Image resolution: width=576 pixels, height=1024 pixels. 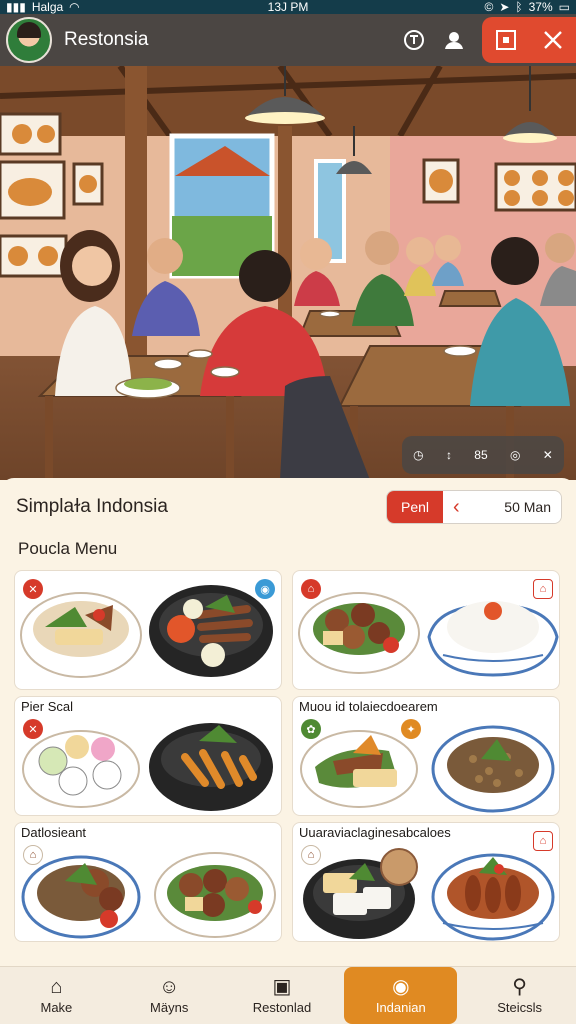 I want to click on video-controls: ◷ ↕ 85 ◎ ✕, so click(x=483, y=455).